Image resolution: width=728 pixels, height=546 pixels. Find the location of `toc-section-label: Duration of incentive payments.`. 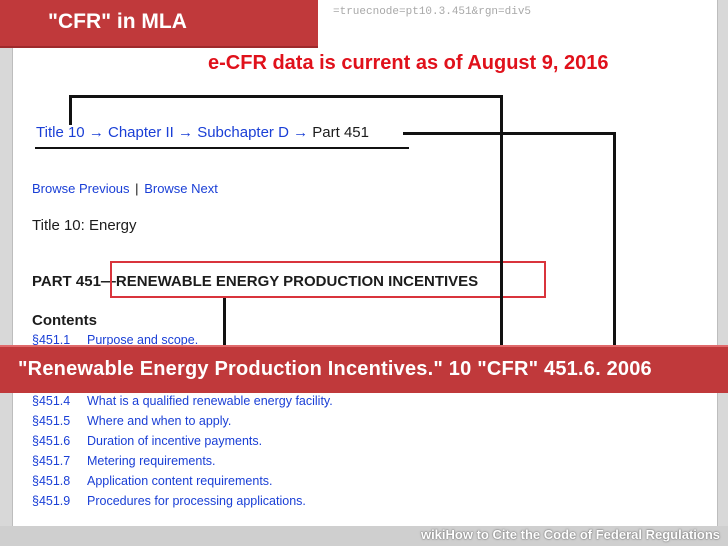

toc-section-label: Duration of incentive payments. is located at coordinates (175, 441).